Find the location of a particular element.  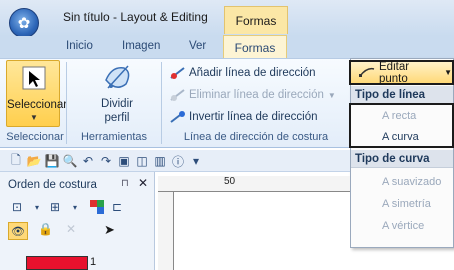

split-shape-icon is located at coordinates (117, 77).